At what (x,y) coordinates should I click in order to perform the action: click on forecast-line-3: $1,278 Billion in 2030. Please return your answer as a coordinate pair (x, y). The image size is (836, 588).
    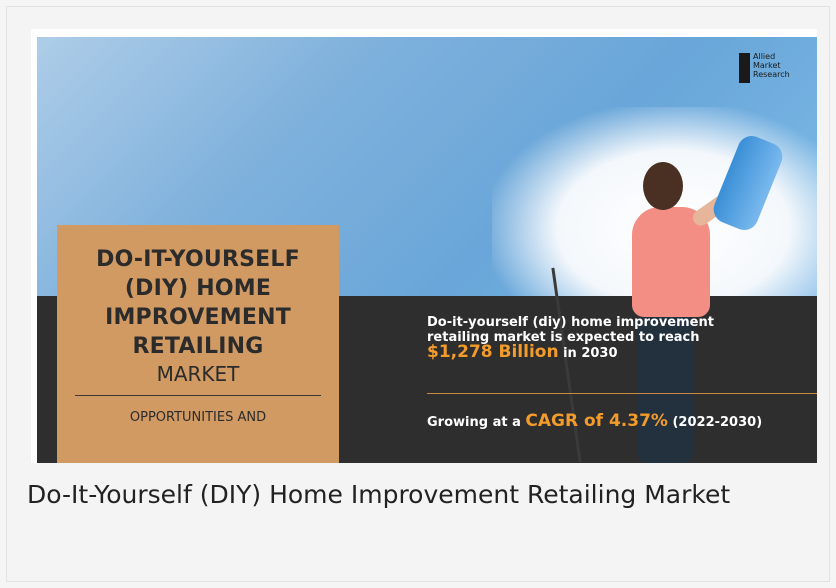
    Looking at the image, I should click on (617, 352).